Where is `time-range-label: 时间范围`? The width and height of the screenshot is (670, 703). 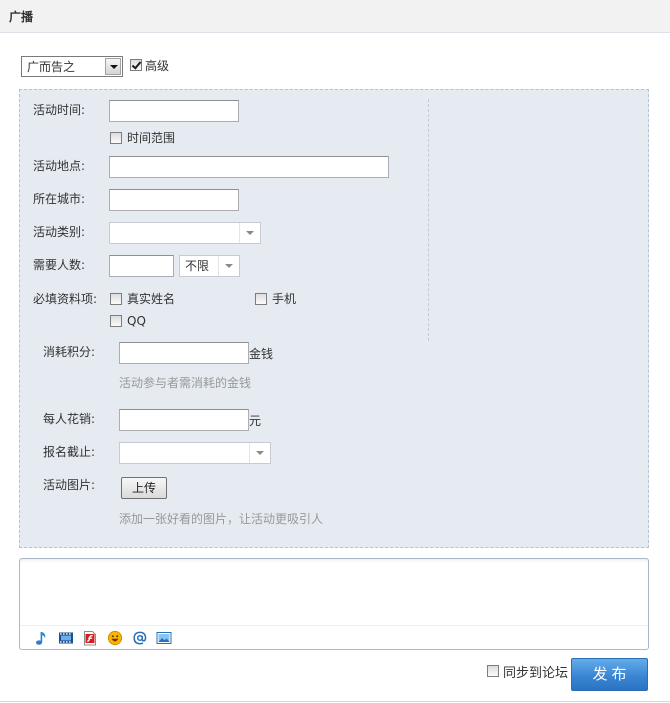 time-range-label: 时间范围 is located at coordinates (151, 138).